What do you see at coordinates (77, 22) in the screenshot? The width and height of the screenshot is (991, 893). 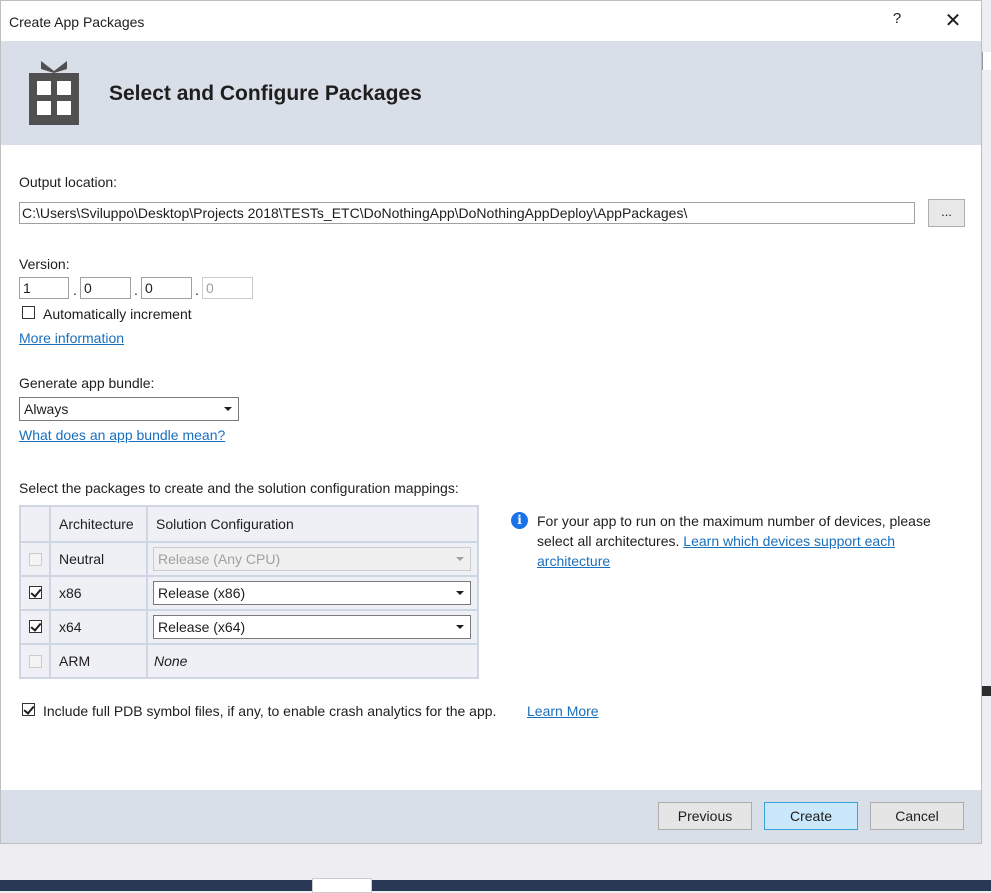 I see `window-title: Create App Packages` at bounding box center [77, 22].